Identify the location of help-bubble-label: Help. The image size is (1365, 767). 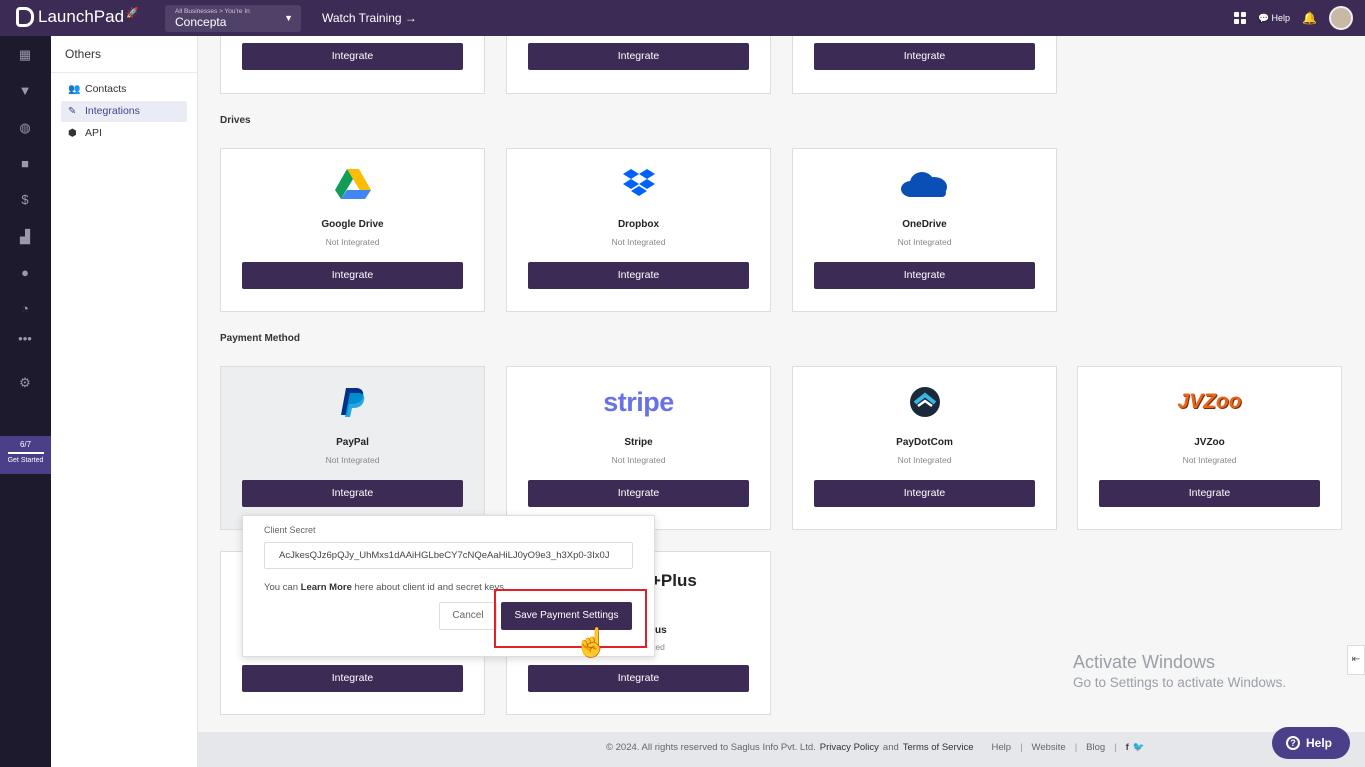
(1319, 743).